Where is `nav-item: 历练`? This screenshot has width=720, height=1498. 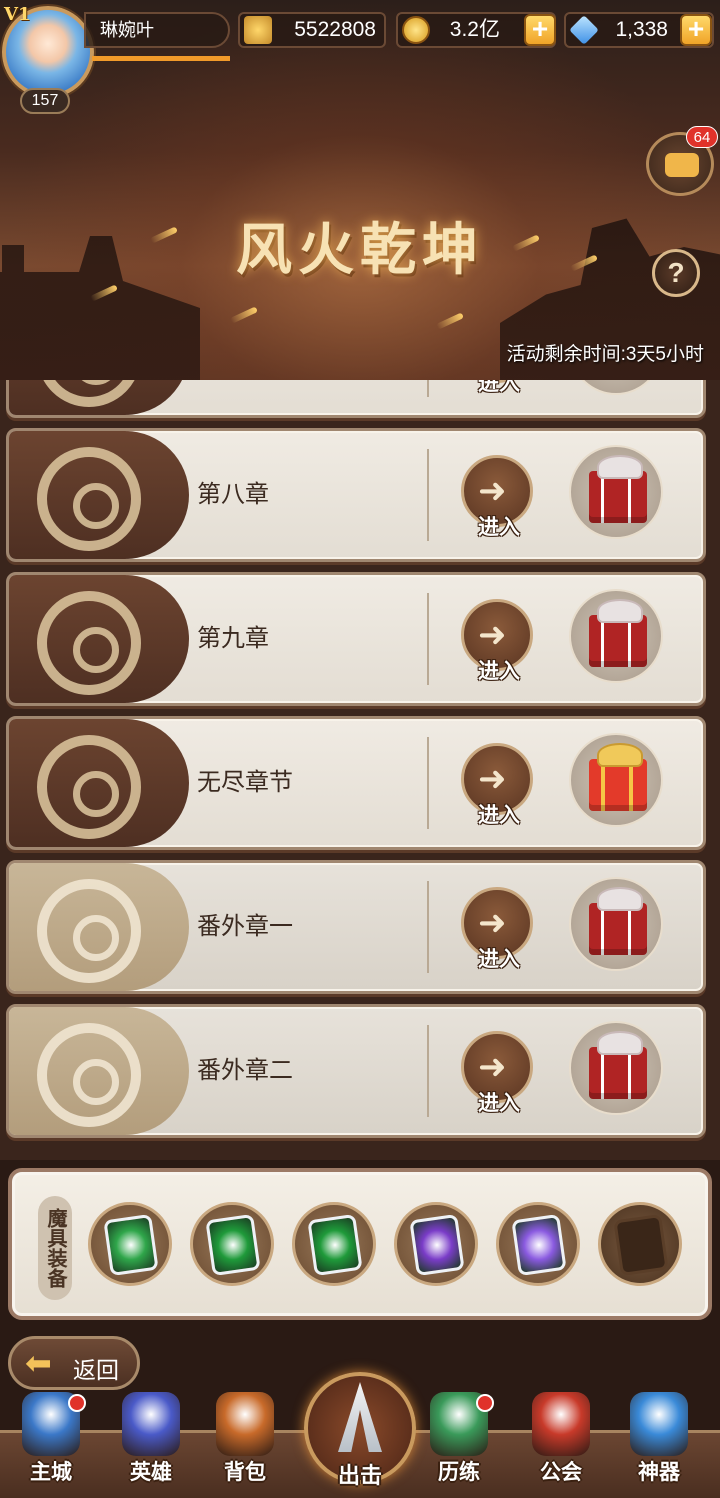
nav-item: 历练 is located at coordinates (459, 1445).